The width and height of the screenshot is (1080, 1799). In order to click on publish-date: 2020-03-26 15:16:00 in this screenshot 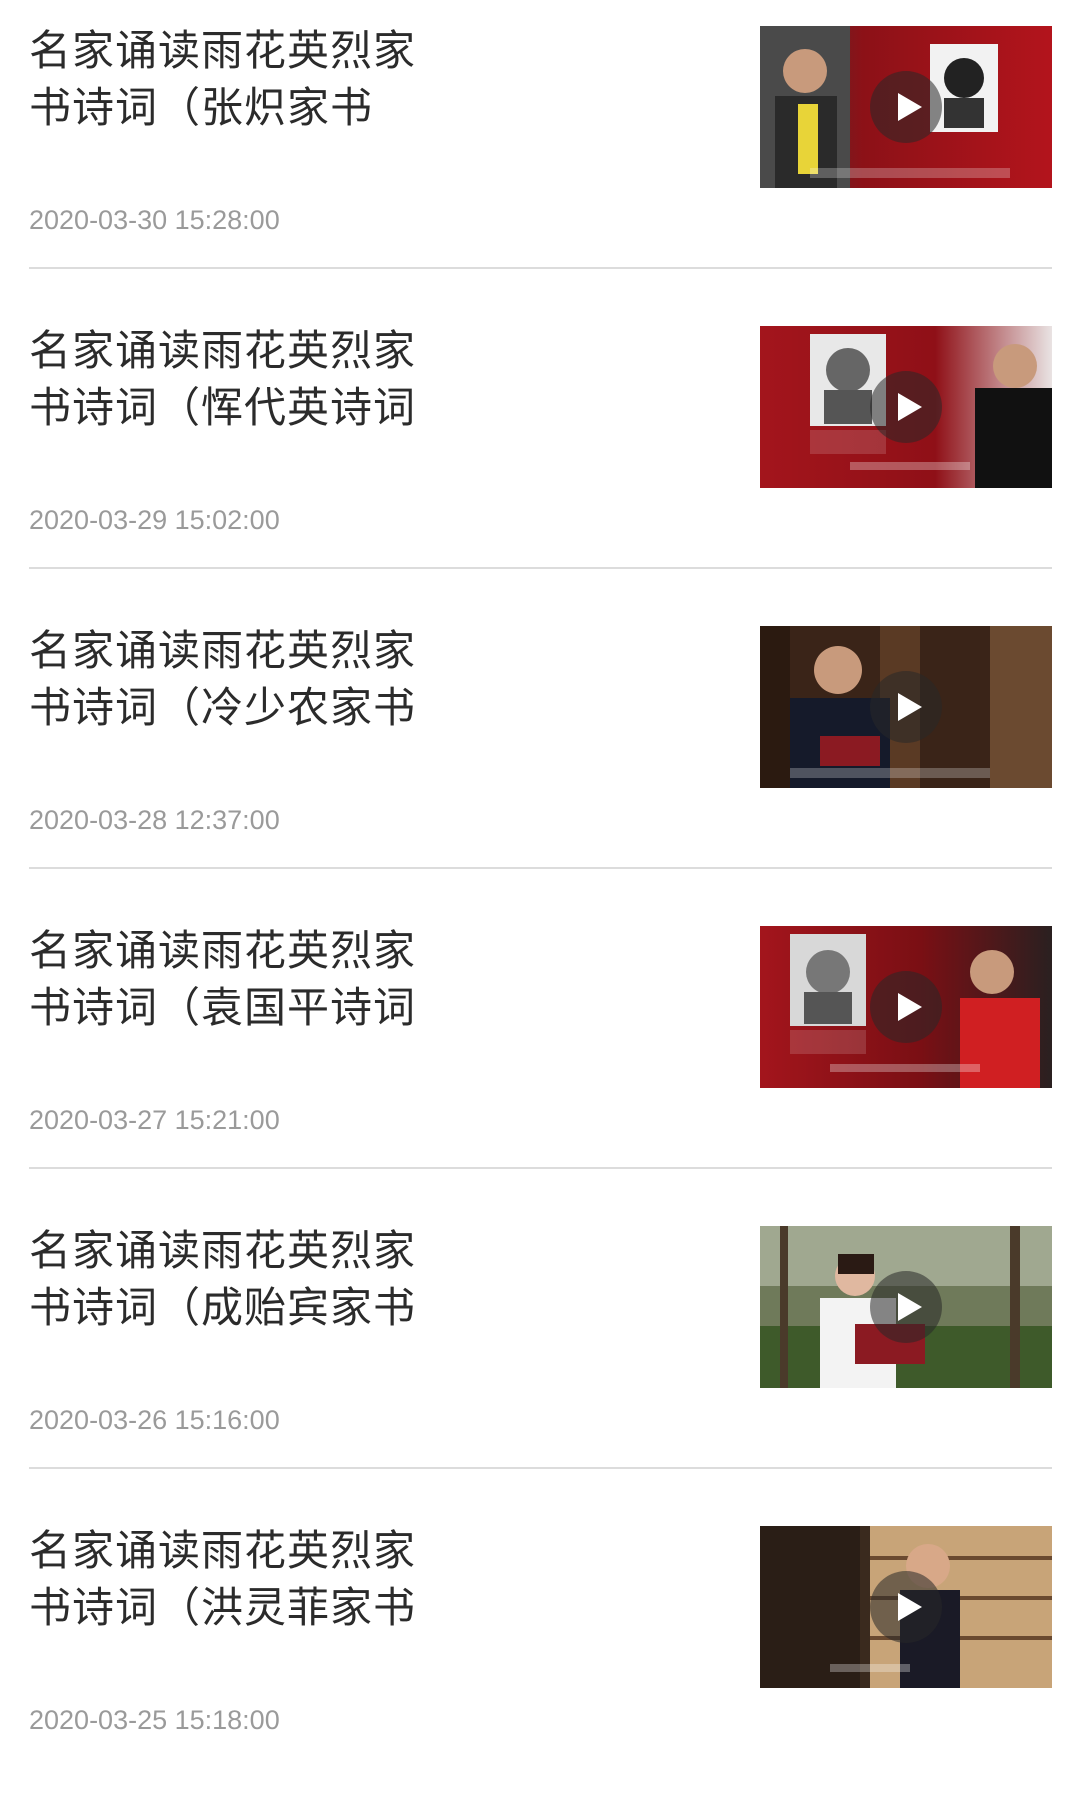, I will do `click(154, 1420)`.